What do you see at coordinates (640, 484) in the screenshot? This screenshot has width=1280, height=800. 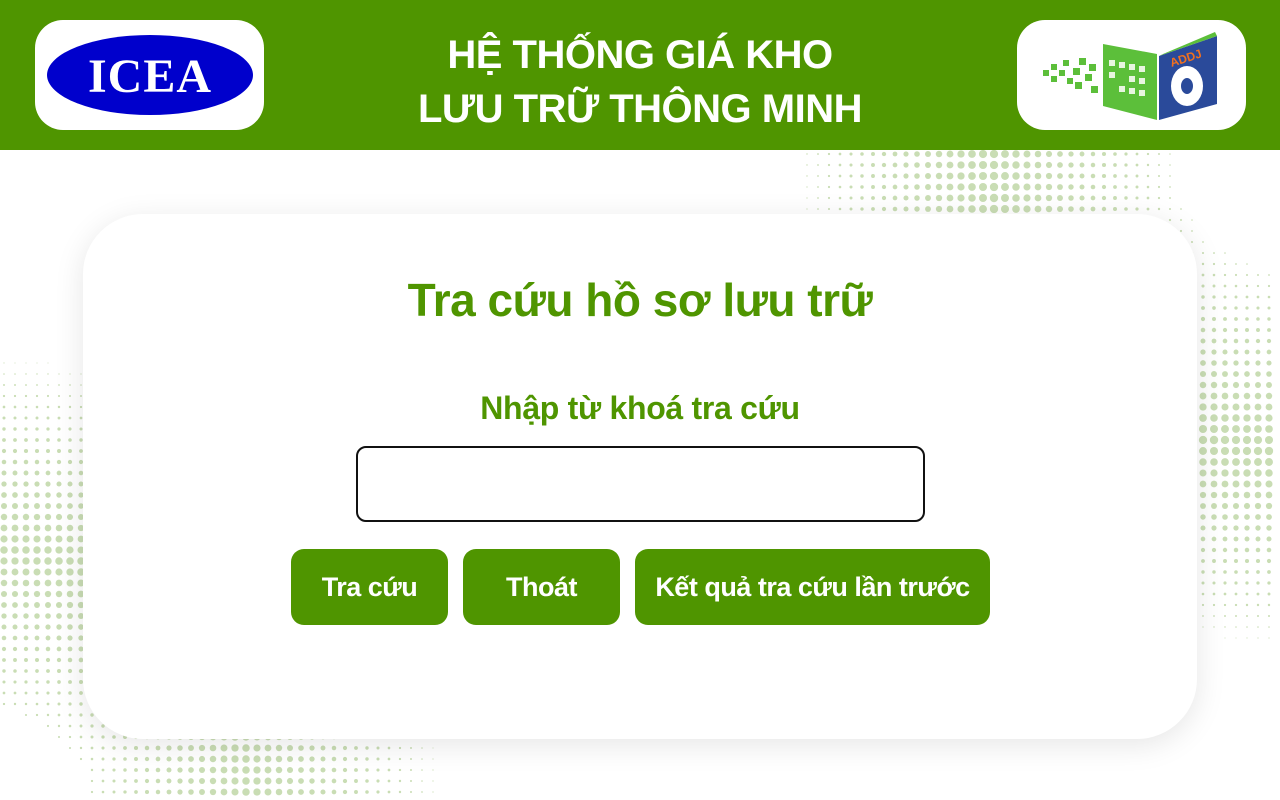 I see `search-input` at bounding box center [640, 484].